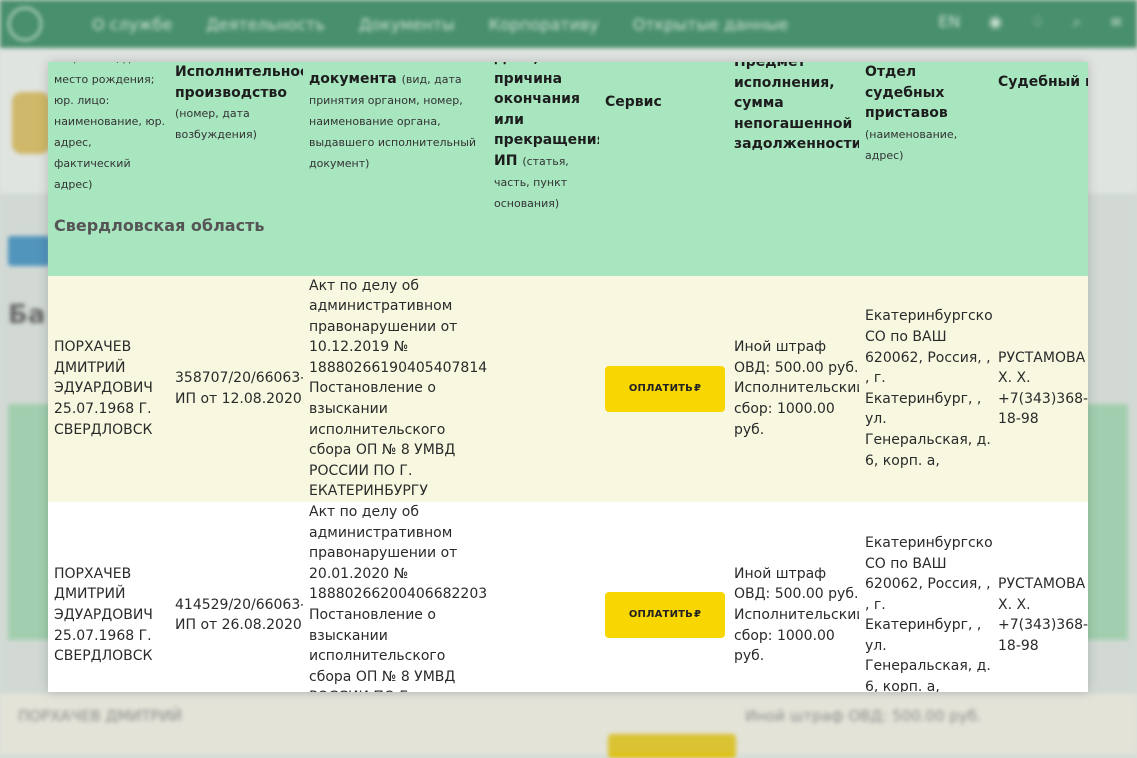  I want to click on col-bailiff: Судебный пристав-исполнитель, so click(1040, 138).